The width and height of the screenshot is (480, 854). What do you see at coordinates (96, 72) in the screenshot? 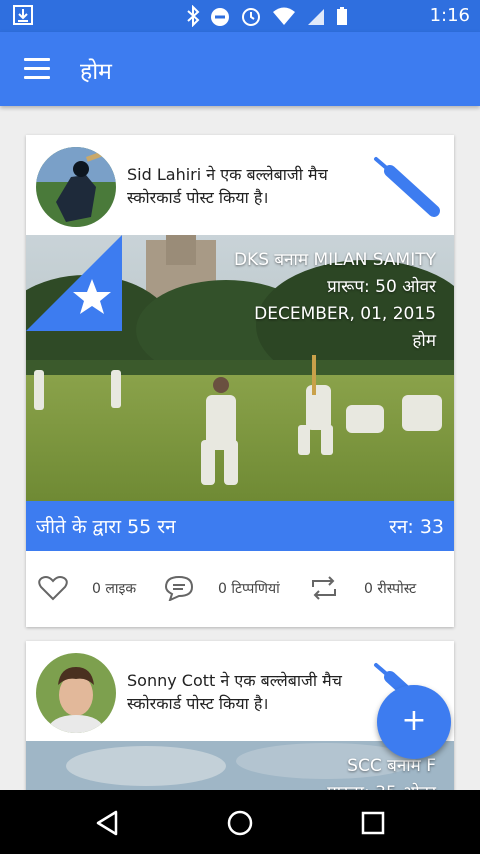
I see `page-title: होम` at bounding box center [96, 72].